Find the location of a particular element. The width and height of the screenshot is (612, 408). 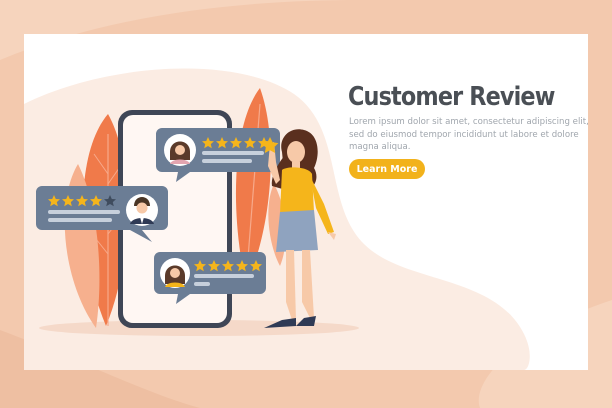

learn-more-button: Learn More is located at coordinates (387, 169).